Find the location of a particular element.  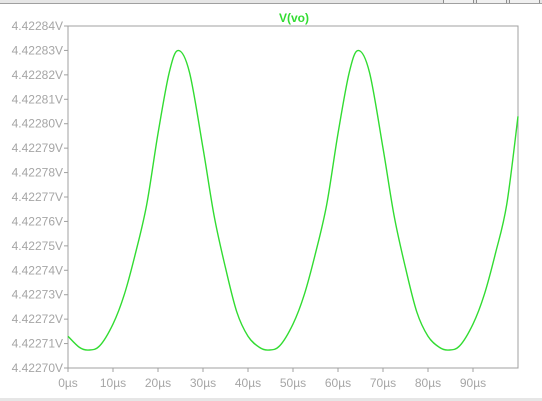

y-tick-label: 4.42270V is located at coordinates (37, 368).